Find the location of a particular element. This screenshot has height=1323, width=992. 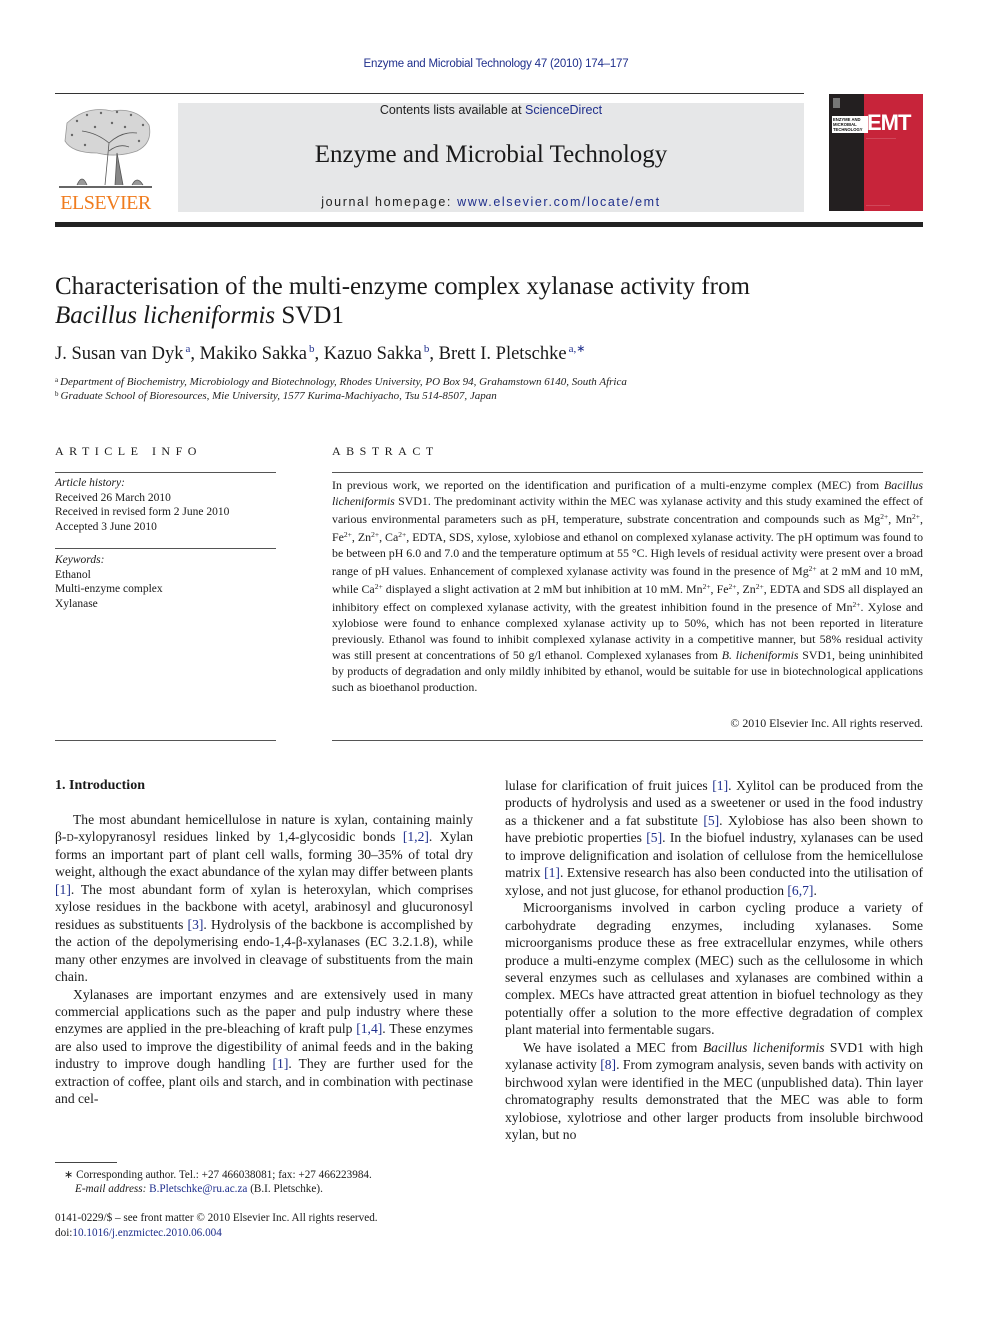

citation-link: [1,2] is located at coordinates (416, 836).